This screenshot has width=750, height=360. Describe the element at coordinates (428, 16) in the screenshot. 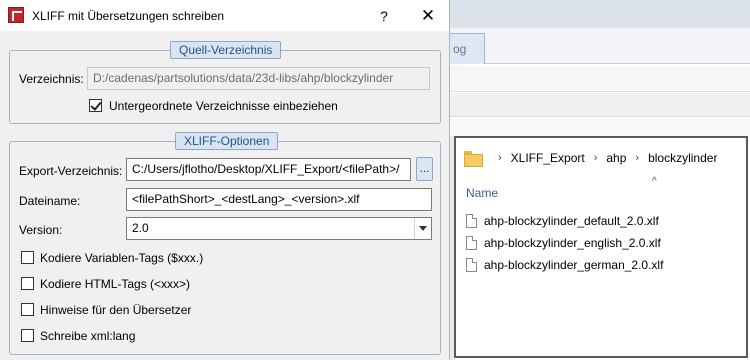

I see `close-button: ✕` at that location.